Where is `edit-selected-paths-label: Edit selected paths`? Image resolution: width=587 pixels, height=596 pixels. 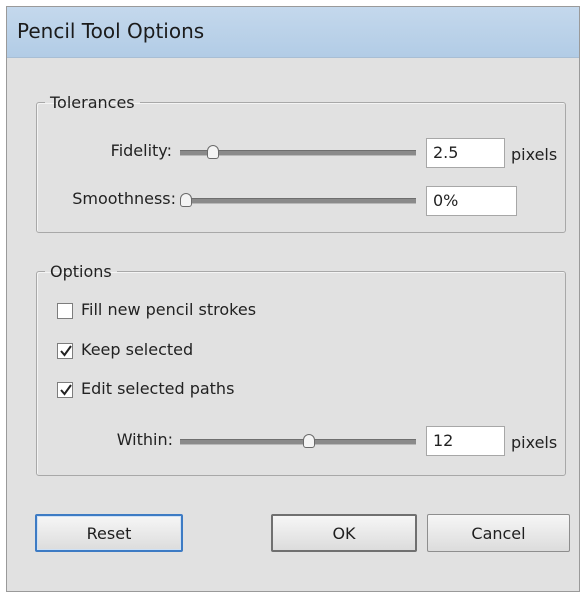 edit-selected-paths-label: Edit selected paths is located at coordinates (157, 388).